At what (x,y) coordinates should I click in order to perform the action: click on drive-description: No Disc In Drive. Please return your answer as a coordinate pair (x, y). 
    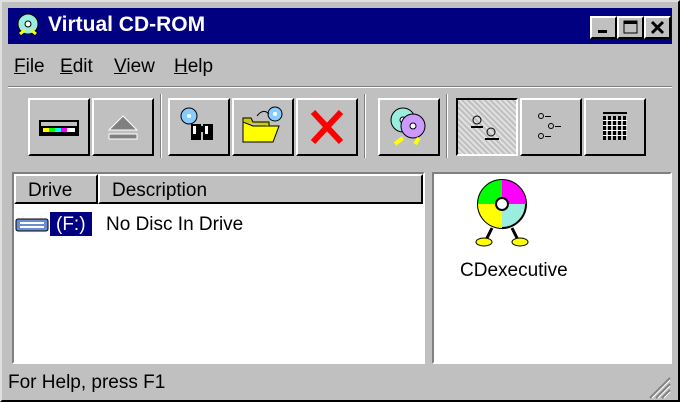
    Looking at the image, I should click on (175, 224).